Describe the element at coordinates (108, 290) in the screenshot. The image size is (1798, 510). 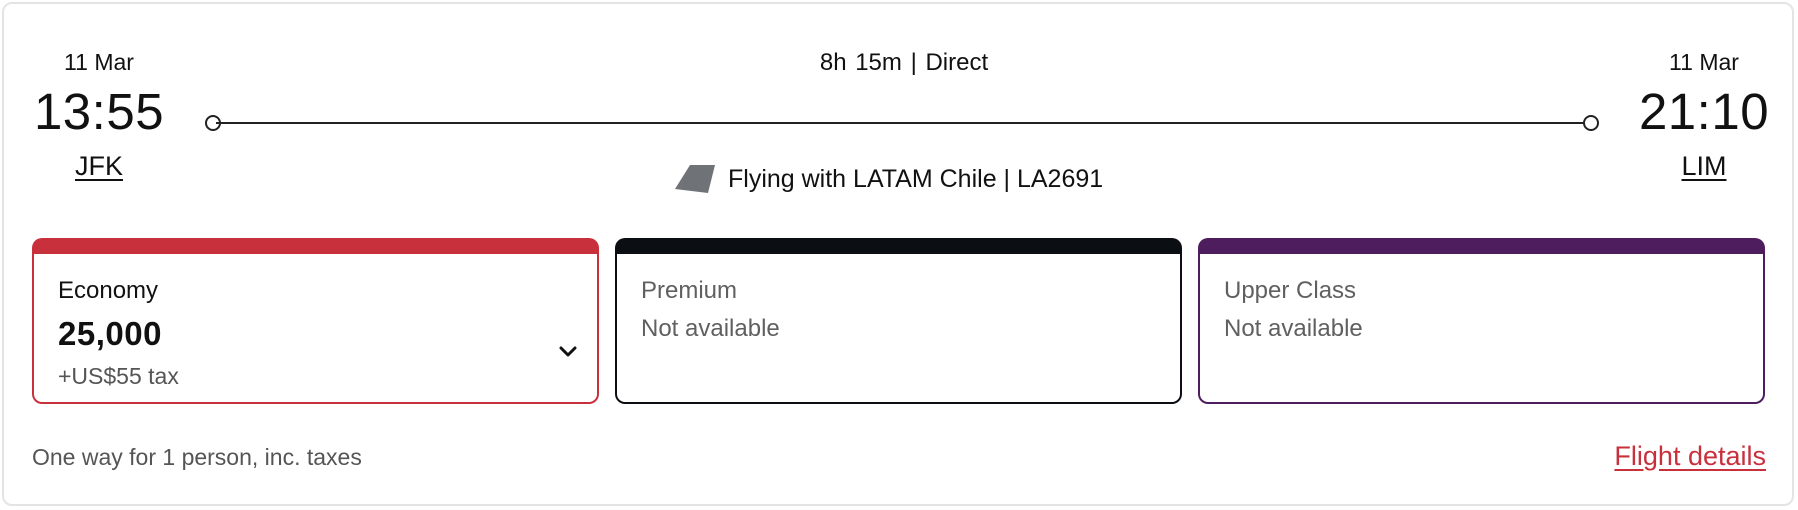
I see `fare-name-economy: Economy` at that location.